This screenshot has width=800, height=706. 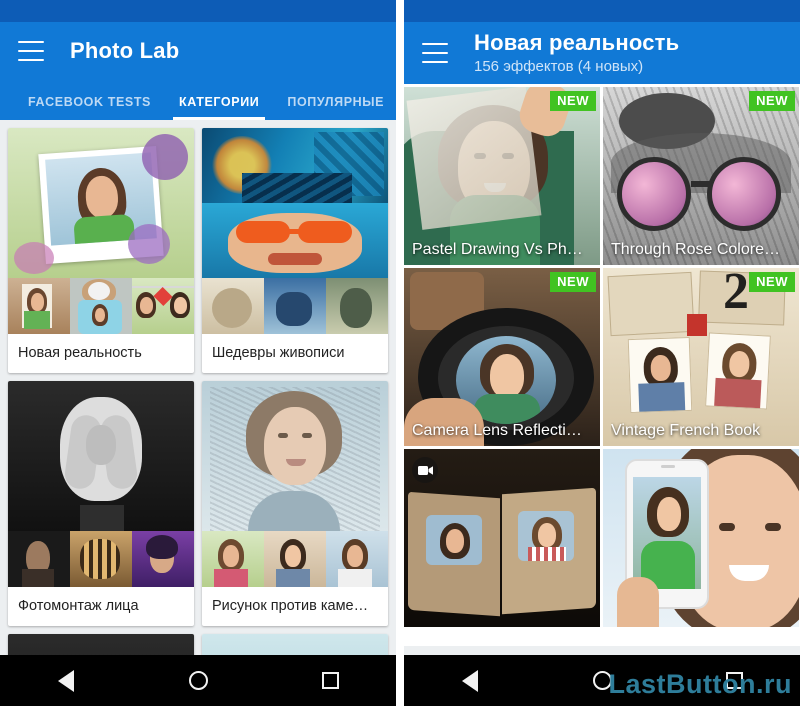 What do you see at coordinates (577, 42) in the screenshot?
I see `page-title: Новая реальность` at bounding box center [577, 42].